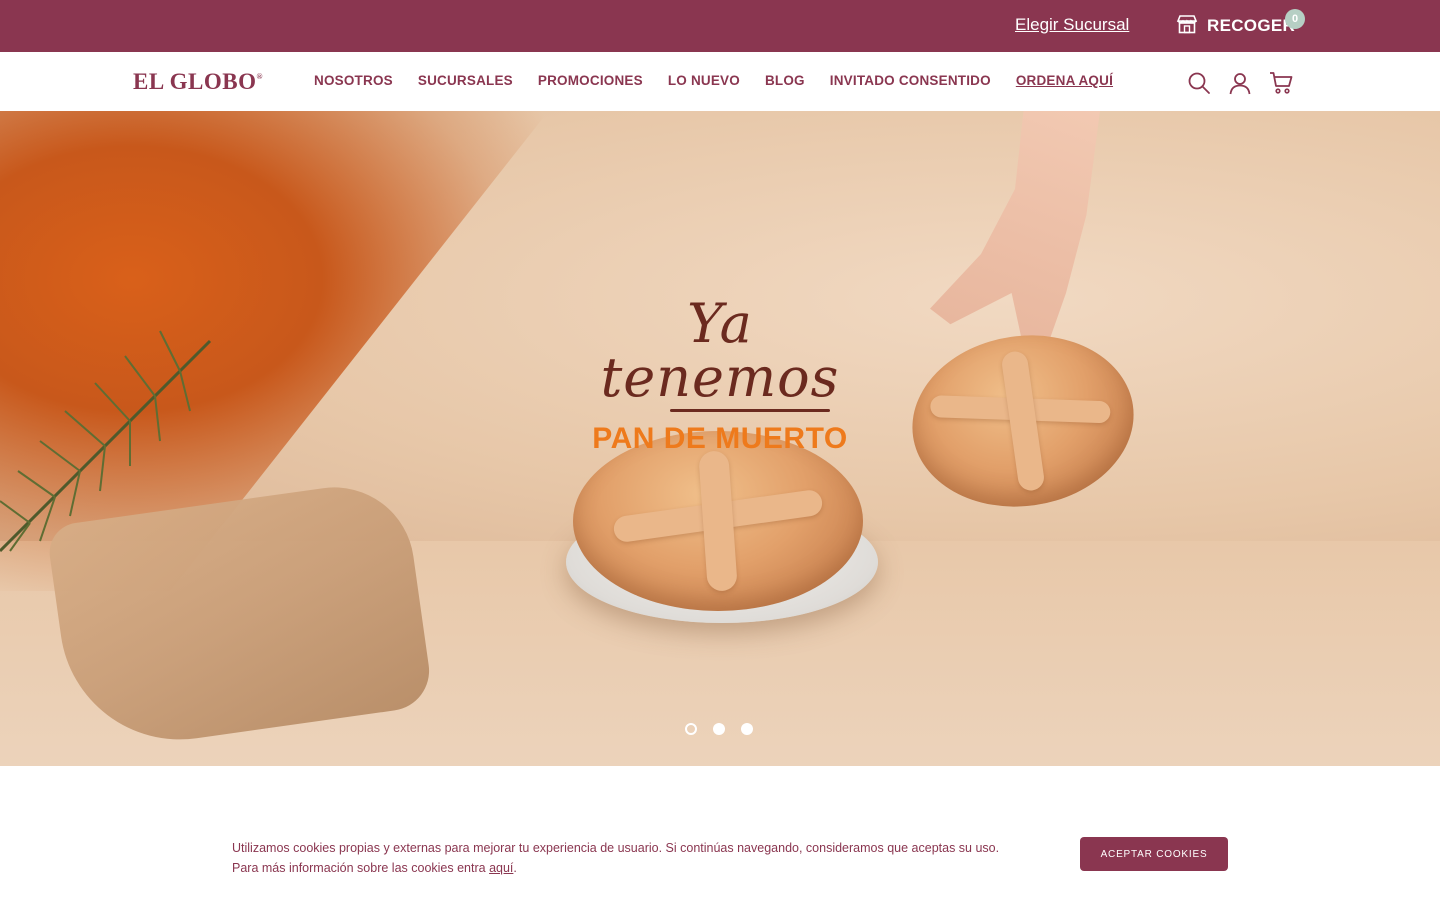 Image resolution: width=1440 pixels, height=900 pixels. I want to click on hero-subtitle: PAN DE MUERTO, so click(720, 438).